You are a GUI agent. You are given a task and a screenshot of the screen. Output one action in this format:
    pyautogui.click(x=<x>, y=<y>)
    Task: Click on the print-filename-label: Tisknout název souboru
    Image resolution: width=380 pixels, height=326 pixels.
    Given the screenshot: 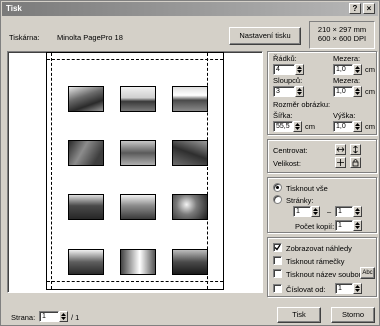 What is the action you would take?
    pyautogui.click(x=326, y=274)
    